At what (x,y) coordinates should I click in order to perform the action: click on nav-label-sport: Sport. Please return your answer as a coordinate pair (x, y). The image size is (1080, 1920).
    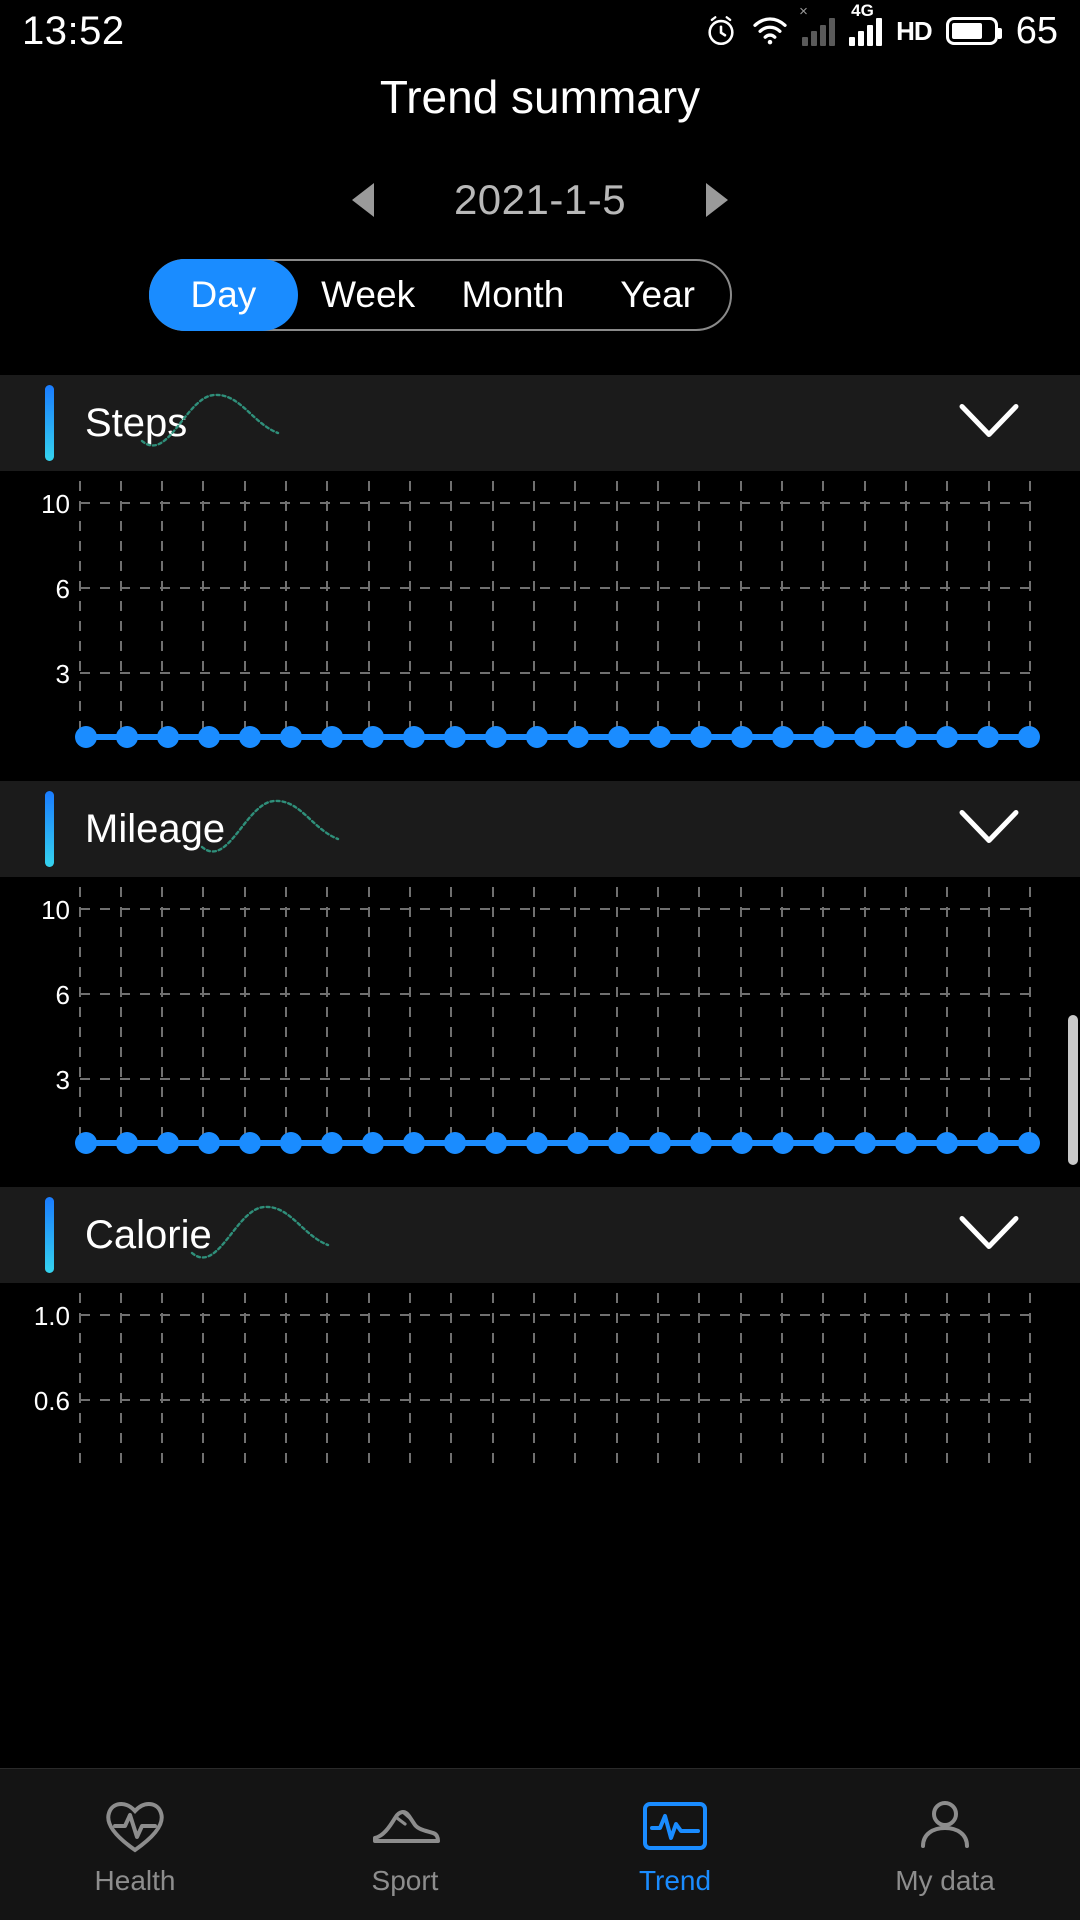
    Looking at the image, I should click on (405, 1880).